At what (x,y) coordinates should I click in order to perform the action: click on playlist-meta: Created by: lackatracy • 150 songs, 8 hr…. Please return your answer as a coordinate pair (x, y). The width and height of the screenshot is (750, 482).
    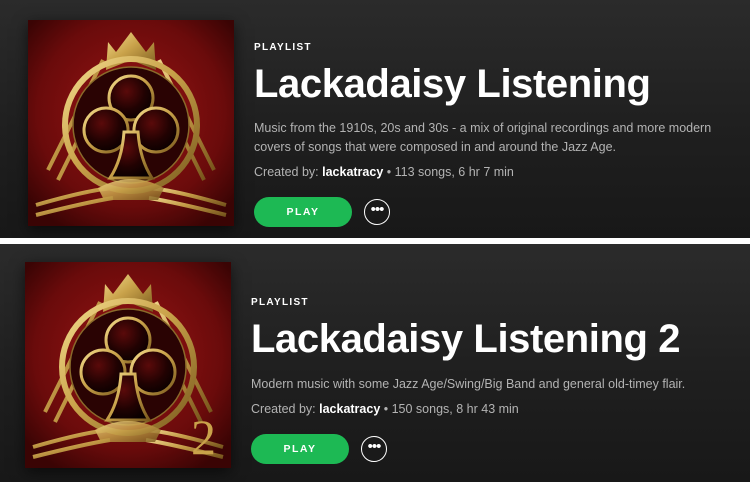
    Looking at the image, I should click on (491, 409).